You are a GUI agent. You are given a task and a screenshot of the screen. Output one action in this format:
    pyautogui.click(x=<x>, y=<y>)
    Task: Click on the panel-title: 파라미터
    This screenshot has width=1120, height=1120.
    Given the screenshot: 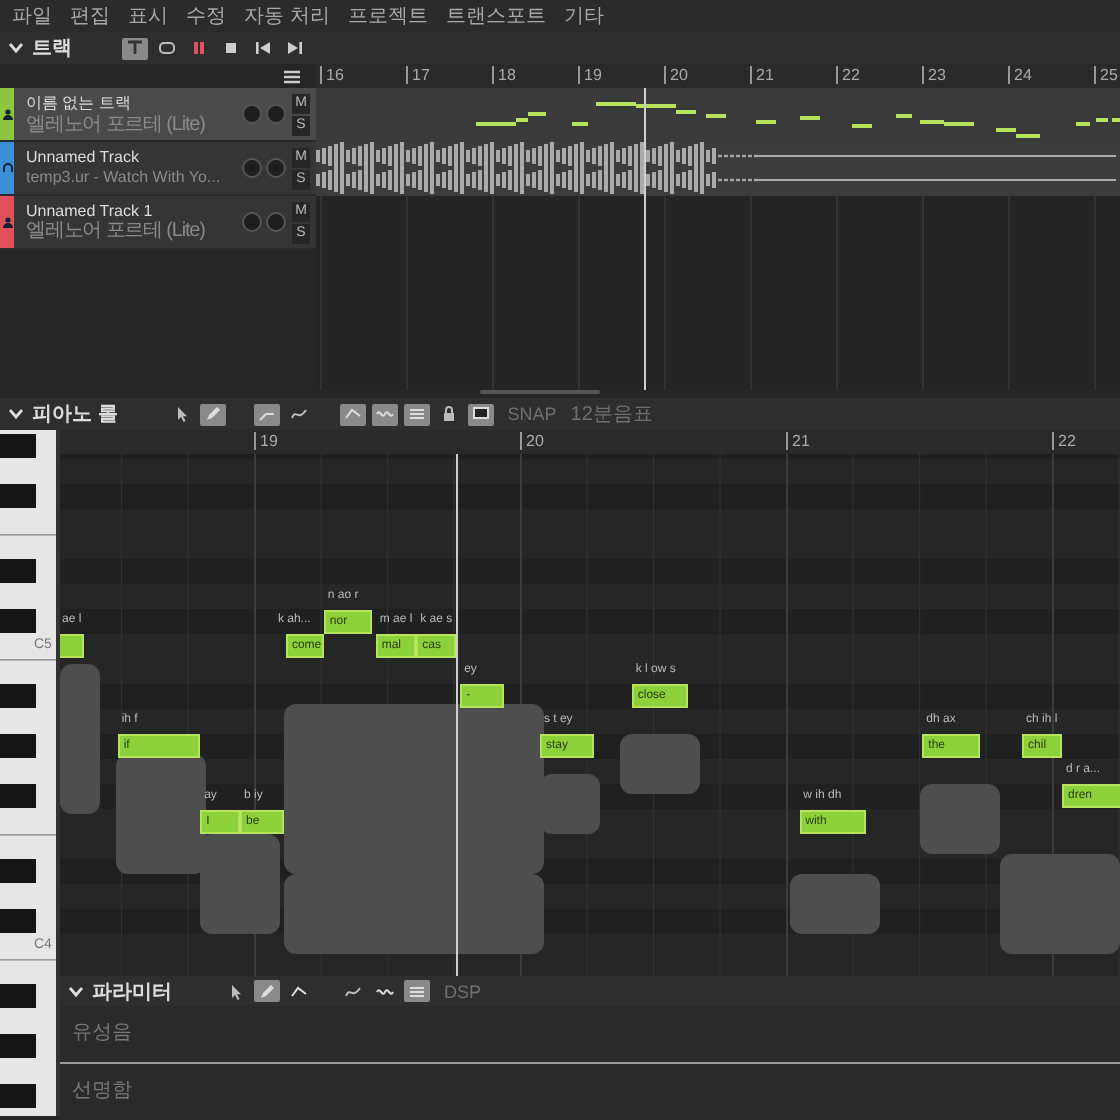 What is the action you would take?
    pyautogui.click(x=132, y=992)
    